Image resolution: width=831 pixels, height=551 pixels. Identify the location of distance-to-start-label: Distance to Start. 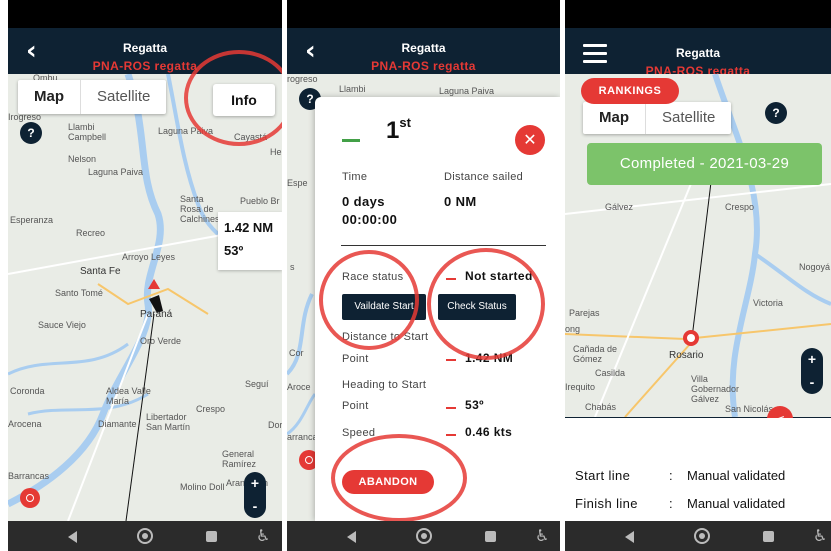
(385, 337).